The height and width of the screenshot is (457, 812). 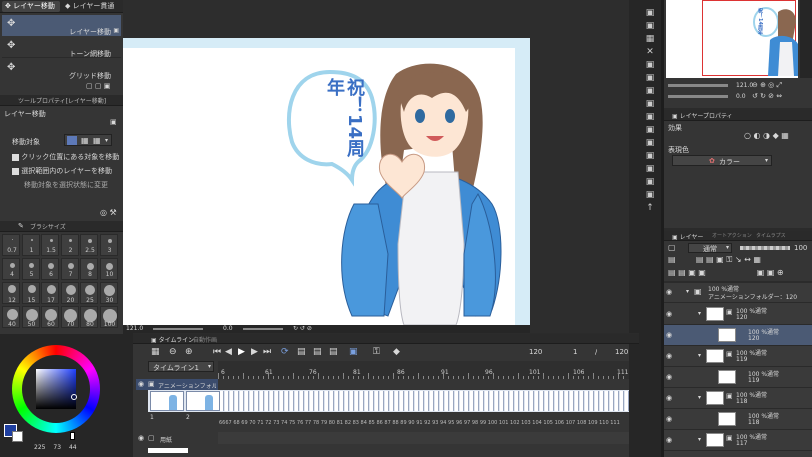 What do you see at coordinates (177, 438) in the screenshot?
I see `track-paper: ◉ ▢ 用紙` at bounding box center [177, 438].